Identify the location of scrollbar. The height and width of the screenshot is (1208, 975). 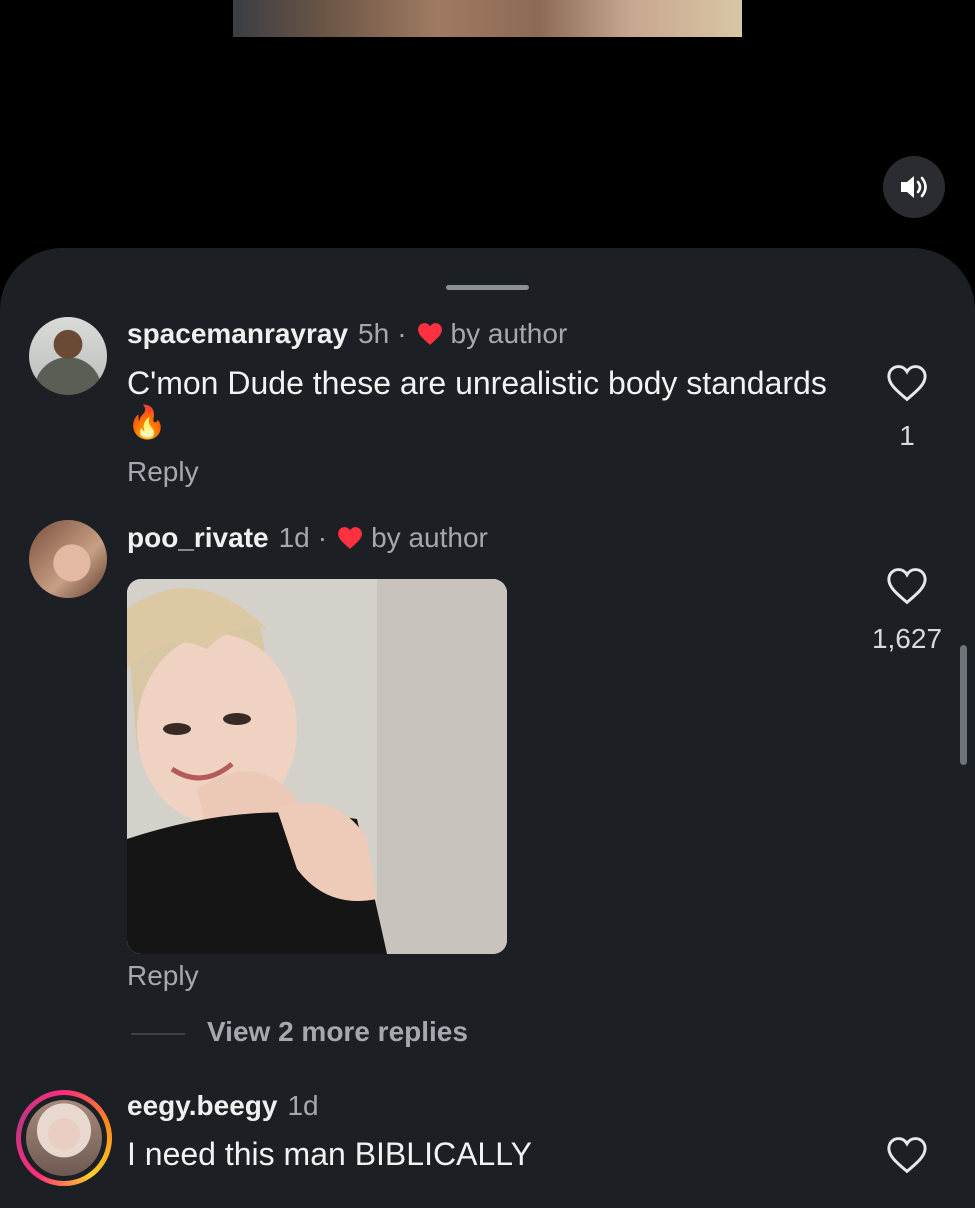
(963, 705).